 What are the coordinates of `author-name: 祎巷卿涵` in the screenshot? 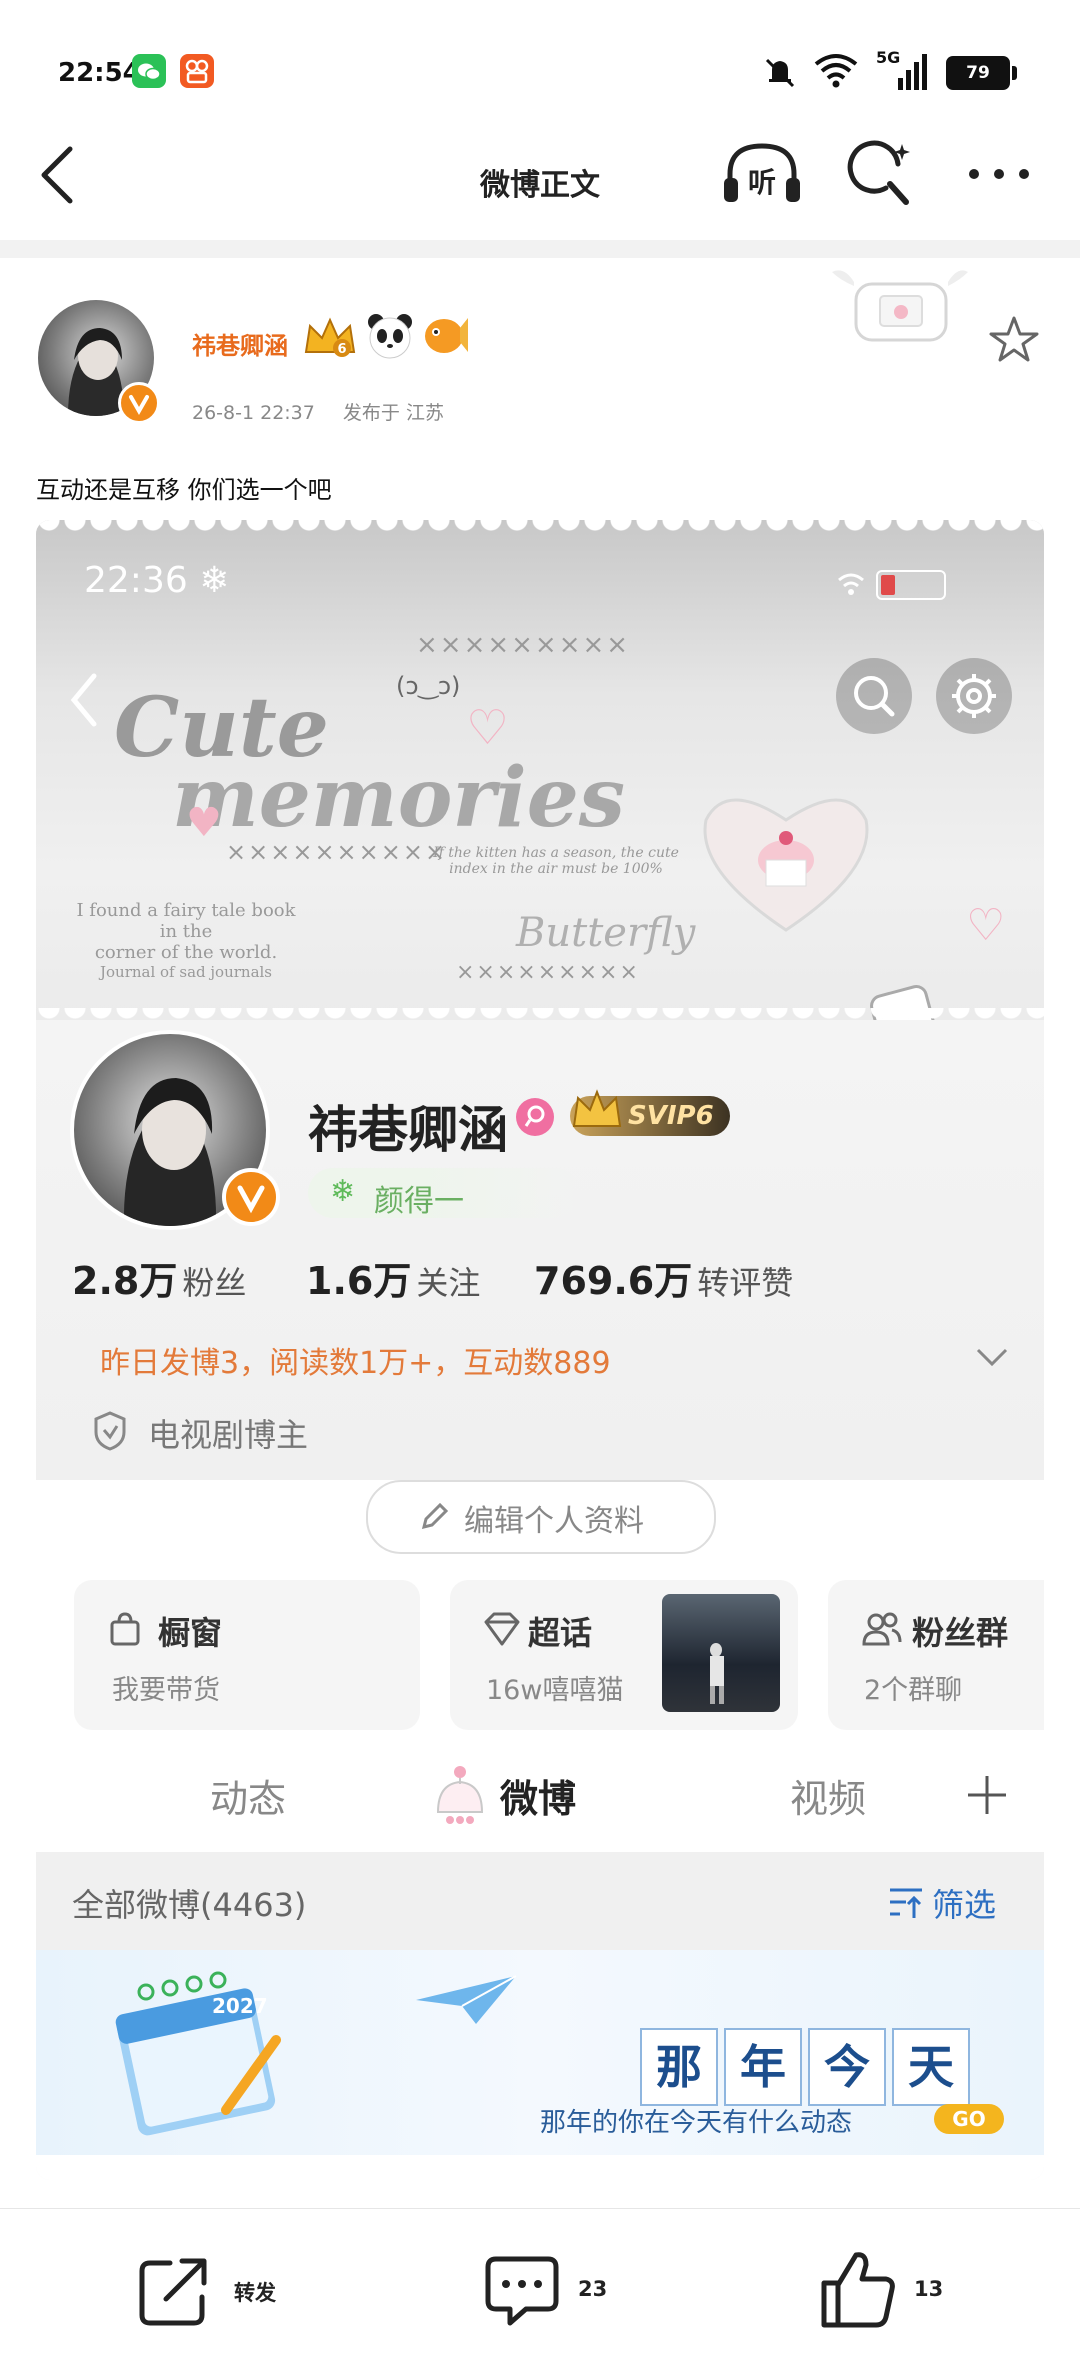 It's located at (240, 343).